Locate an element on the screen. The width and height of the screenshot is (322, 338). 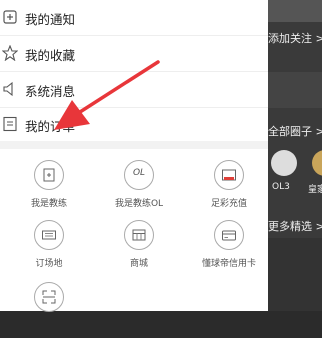
grid-item-lottery-recharge: 足彩充值 is located at coordinates (231, 188).